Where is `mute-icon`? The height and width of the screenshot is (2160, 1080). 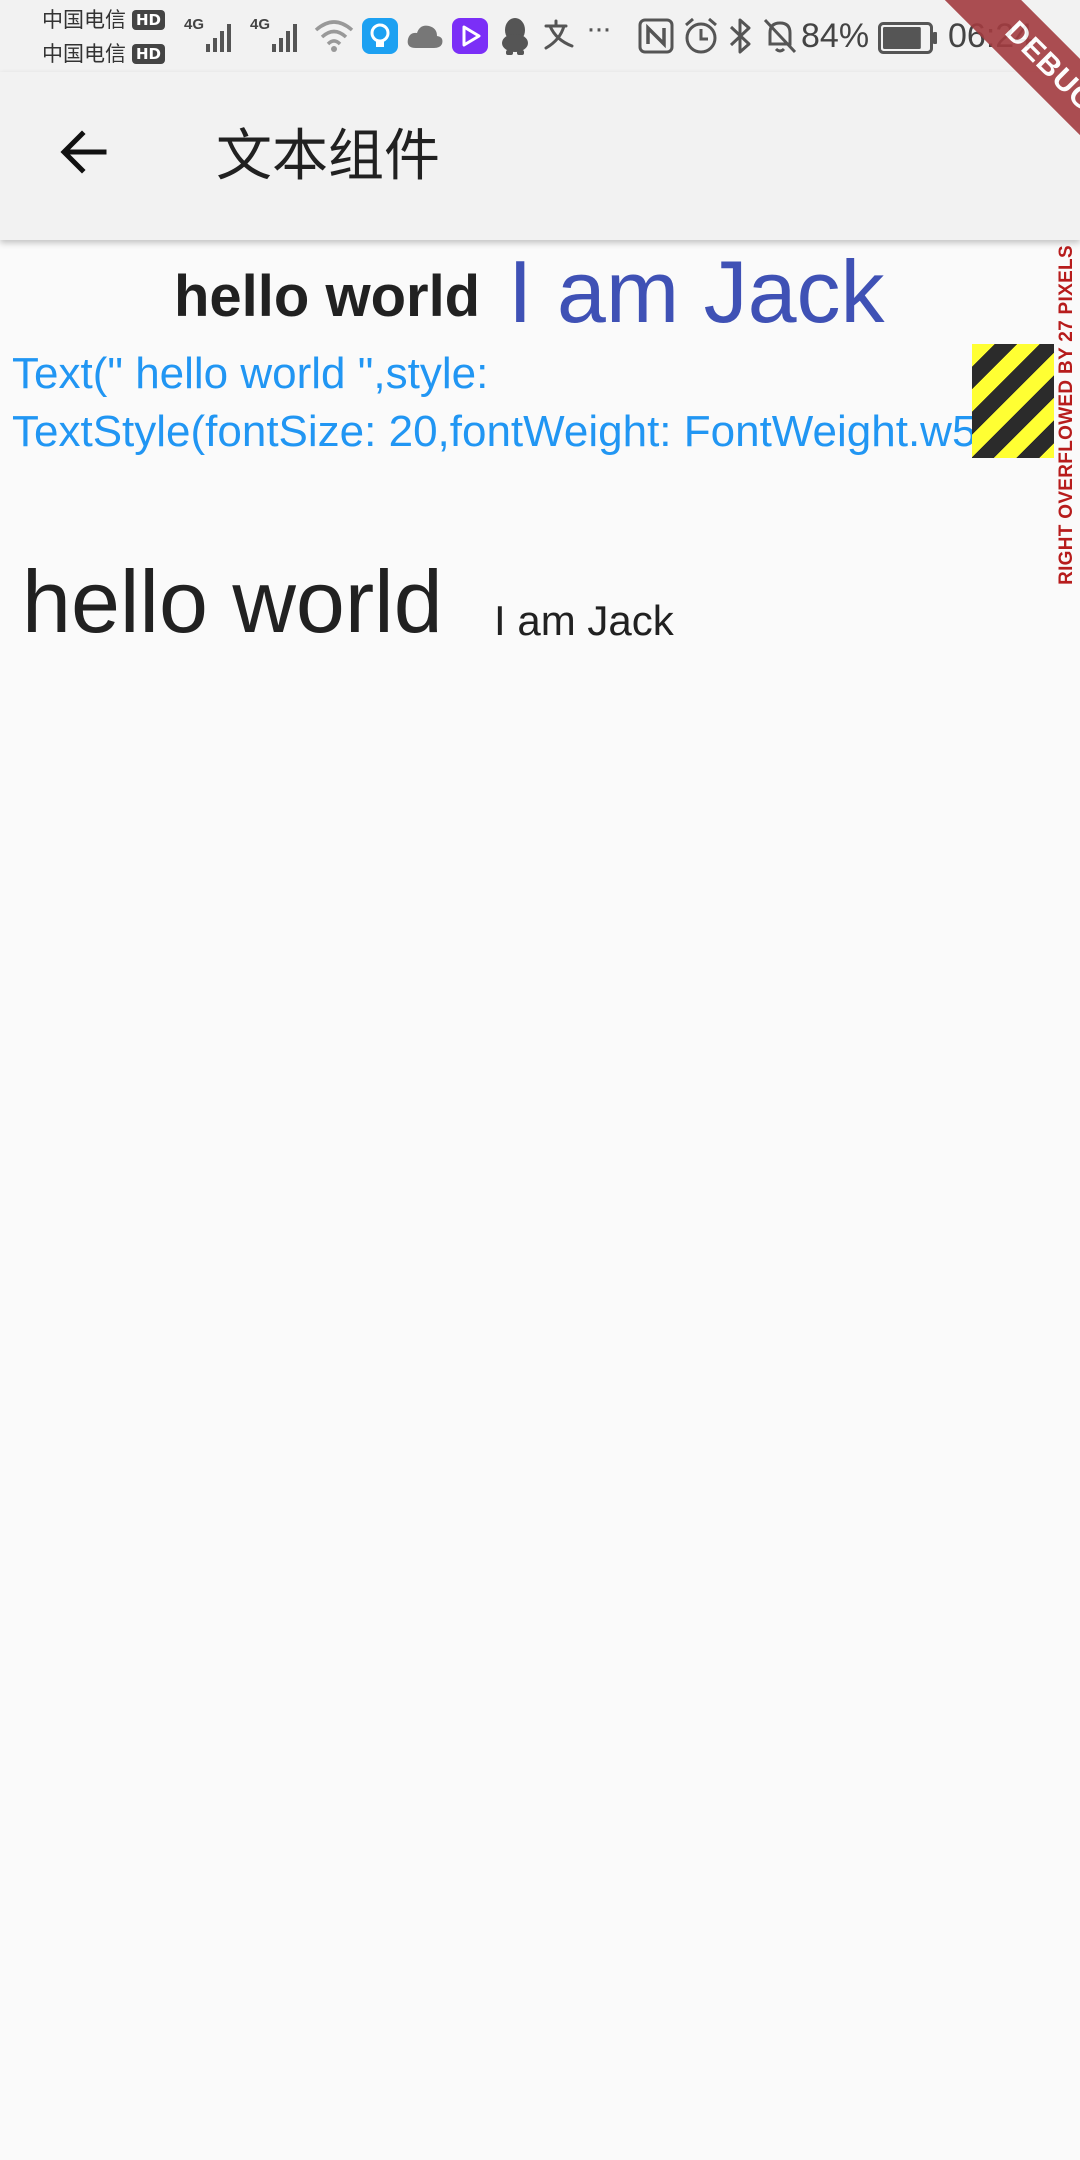
mute-icon is located at coordinates (780, 38).